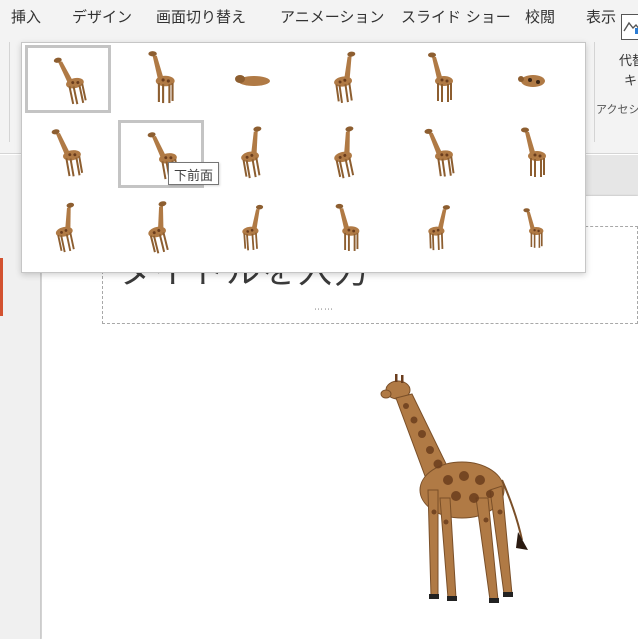 This screenshot has height=639, width=638. Describe the element at coordinates (1, 287) in the screenshot. I see `selected-thumbnail-indicator` at that location.